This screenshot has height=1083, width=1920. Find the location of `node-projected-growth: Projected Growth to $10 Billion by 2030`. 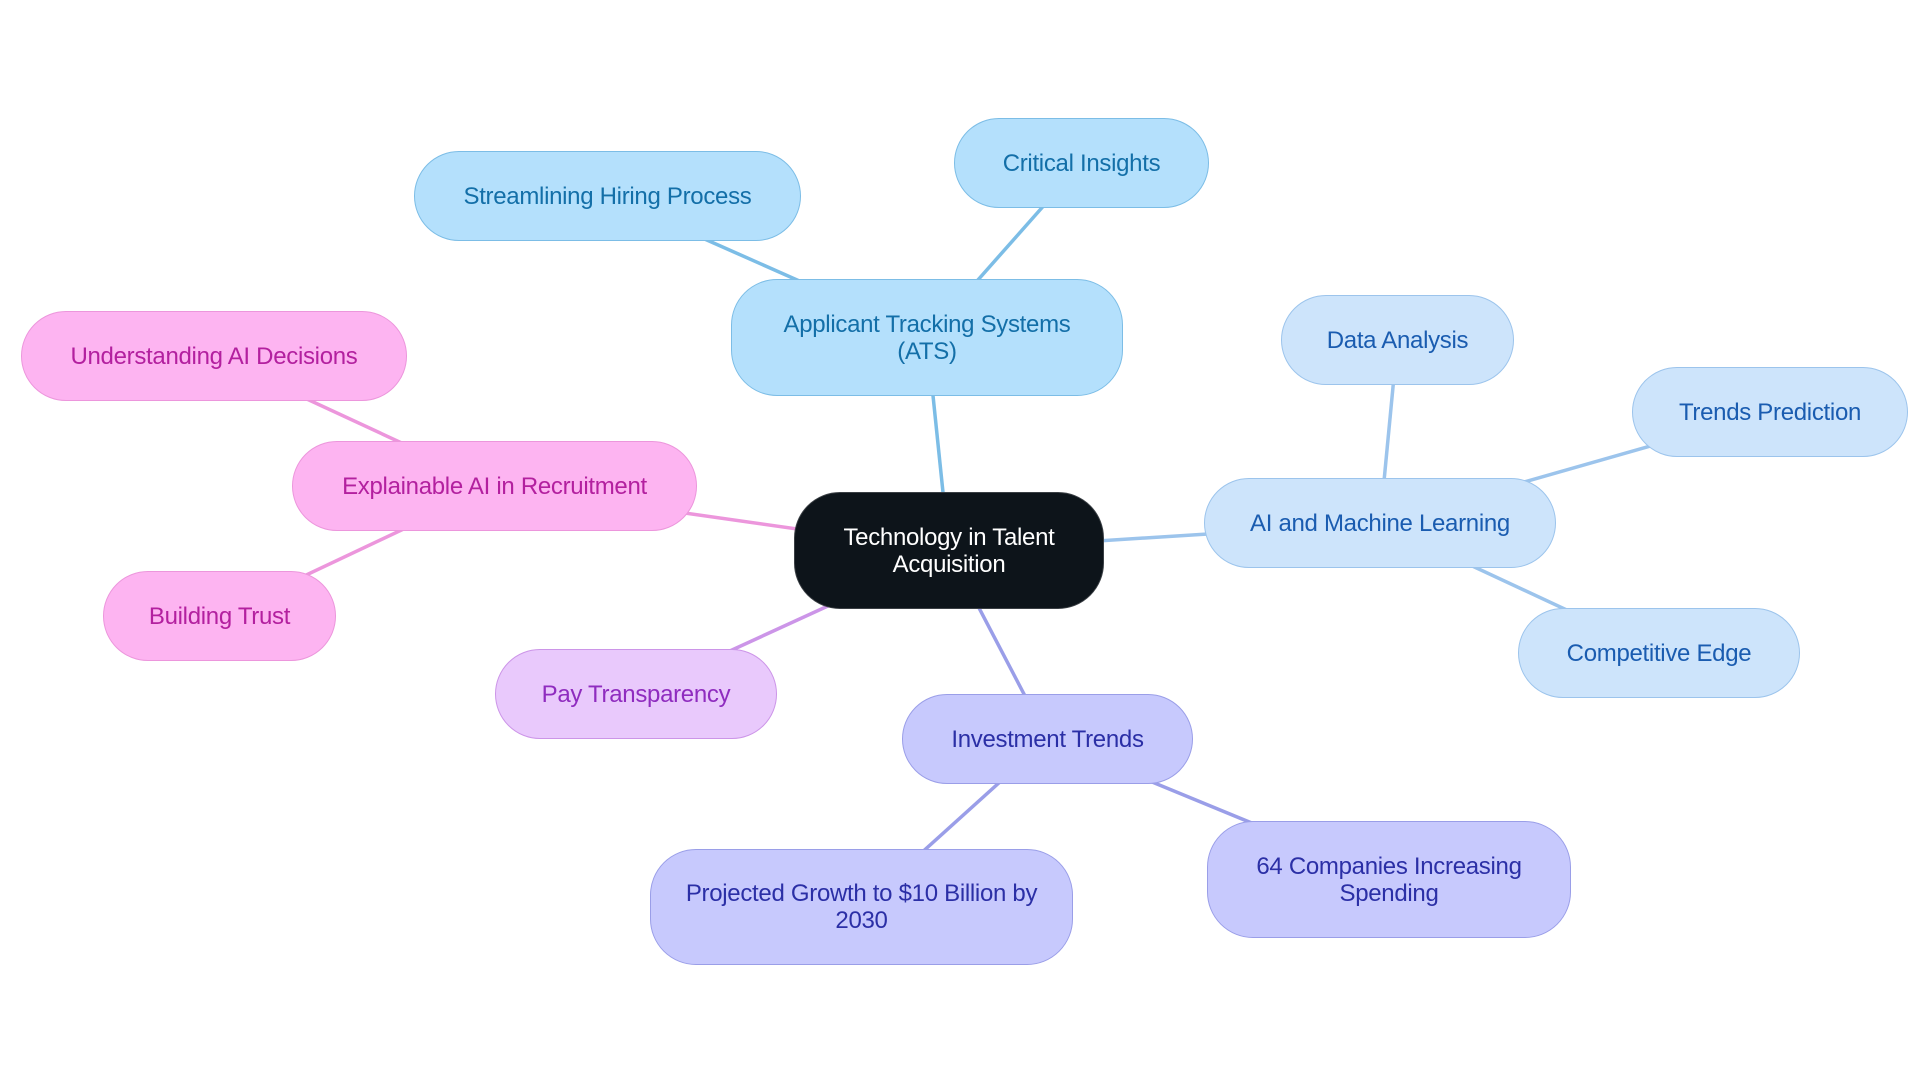

node-projected-growth: Projected Growth to $10 Billion by 2030 is located at coordinates (861, 907).